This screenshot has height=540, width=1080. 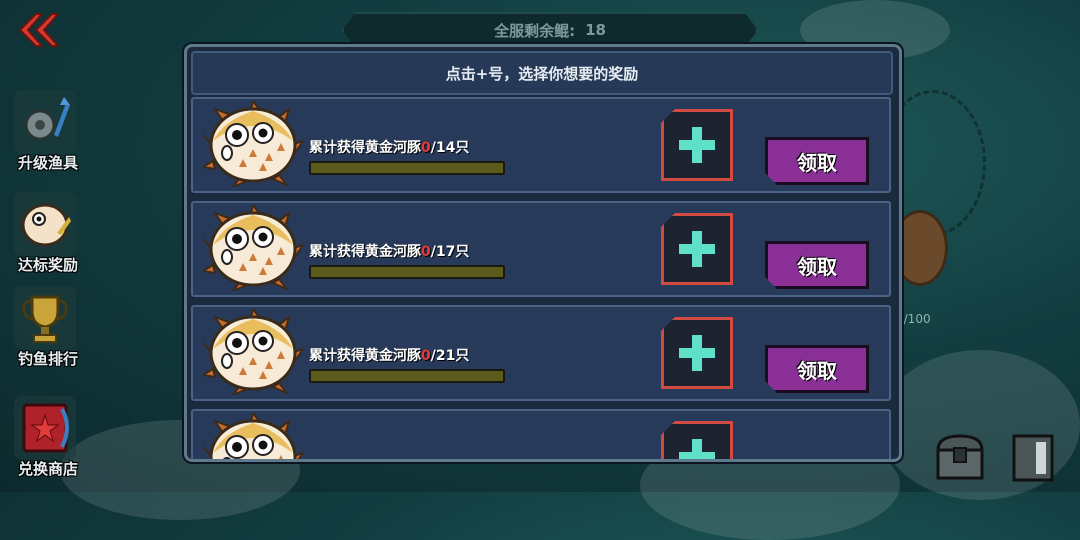 I want to click on reward-row, so click(x=541, y=434).